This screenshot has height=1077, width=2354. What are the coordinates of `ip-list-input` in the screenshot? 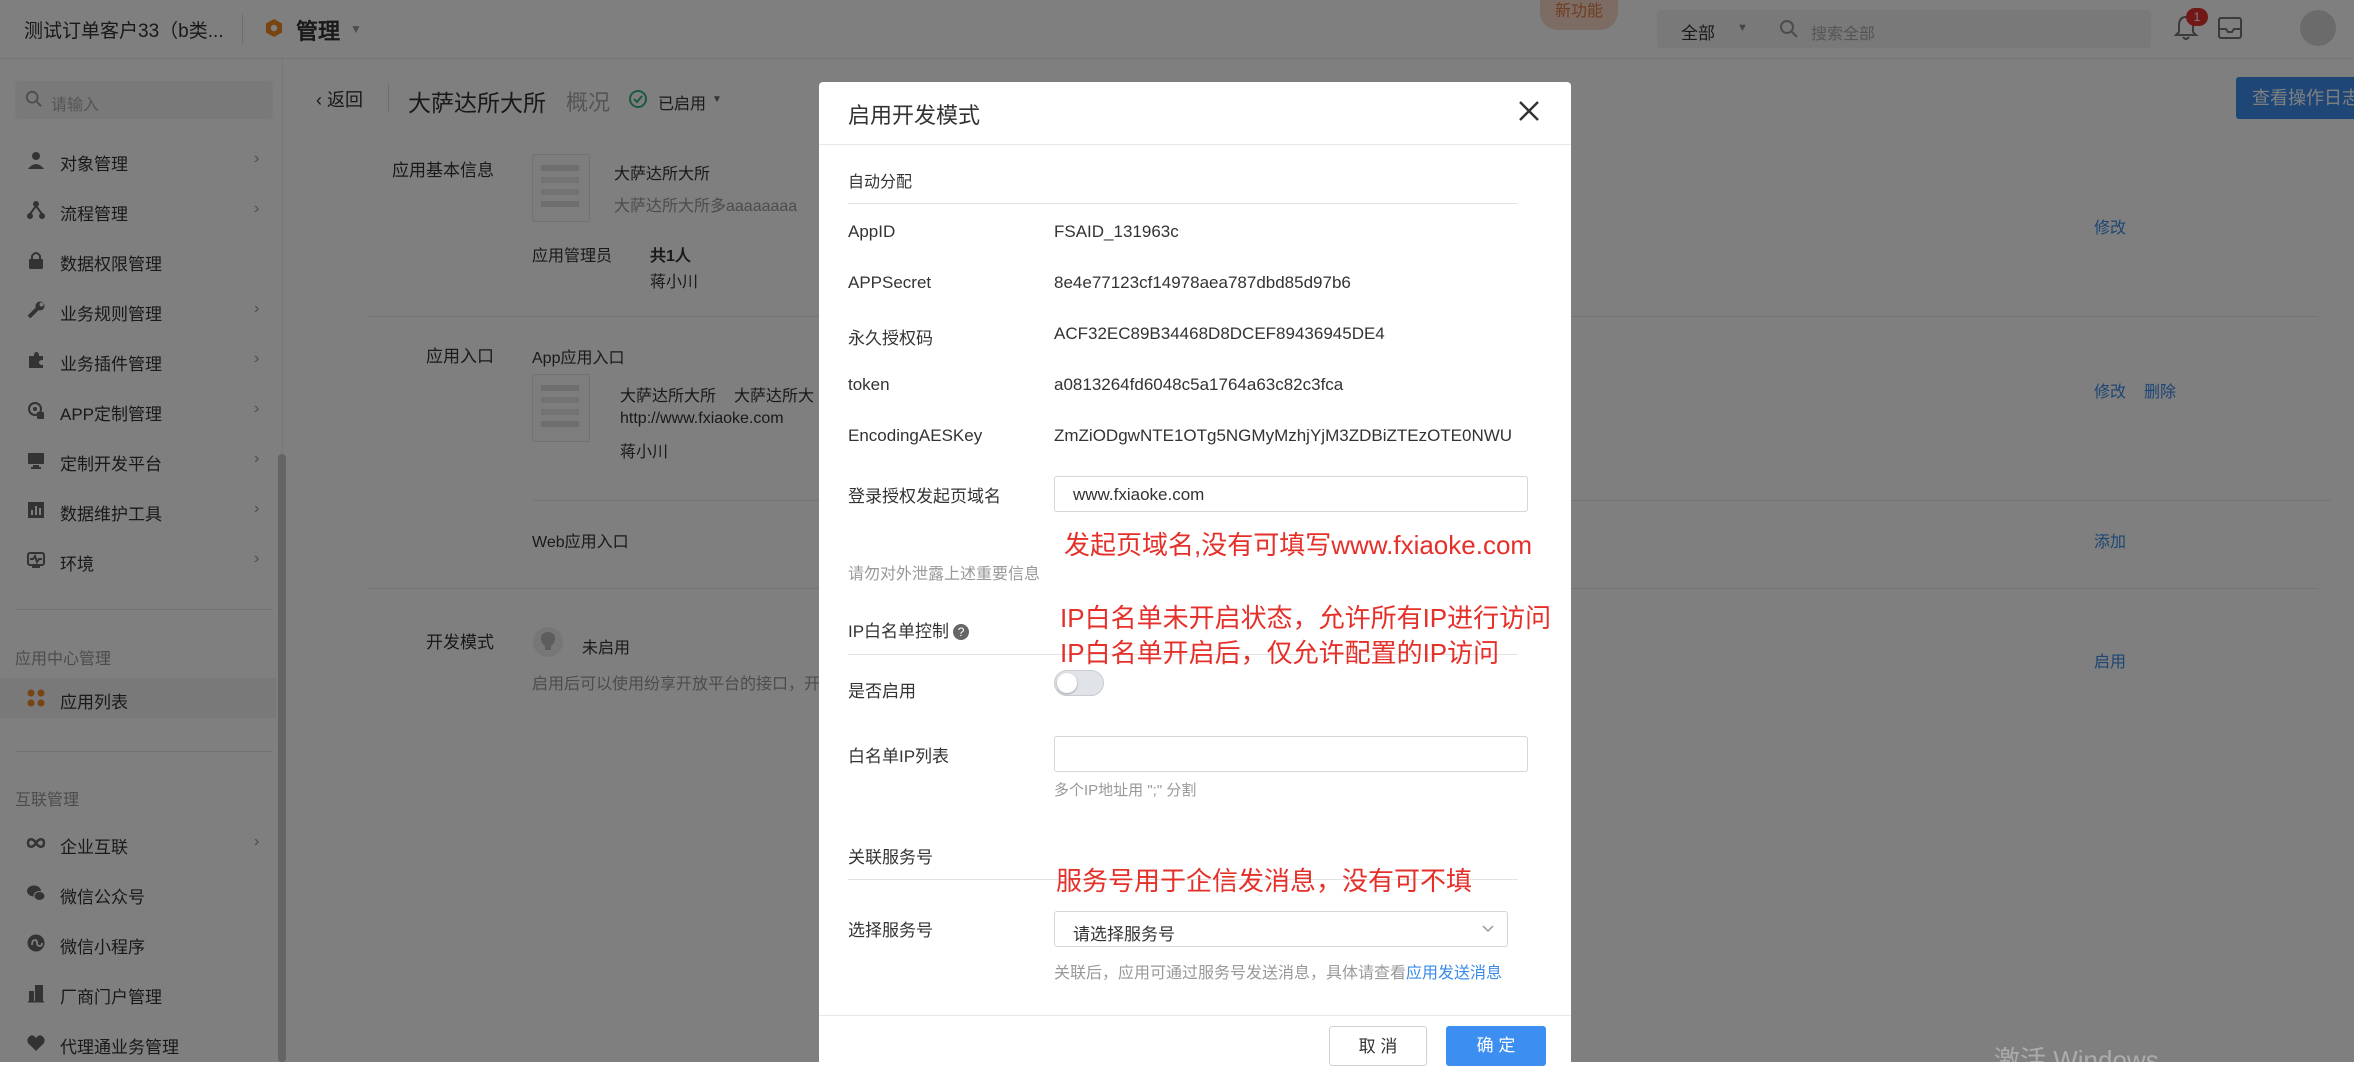 It's located at (1291, 754).